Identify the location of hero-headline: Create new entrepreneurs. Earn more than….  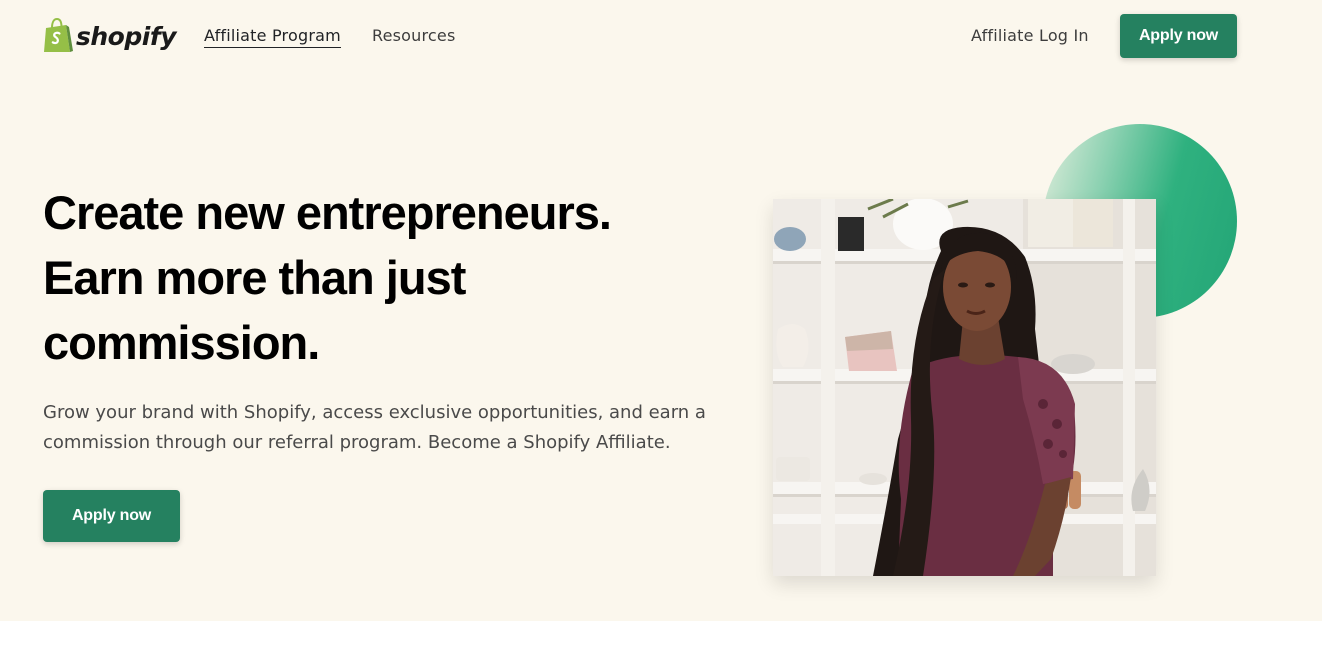
(363, 277).